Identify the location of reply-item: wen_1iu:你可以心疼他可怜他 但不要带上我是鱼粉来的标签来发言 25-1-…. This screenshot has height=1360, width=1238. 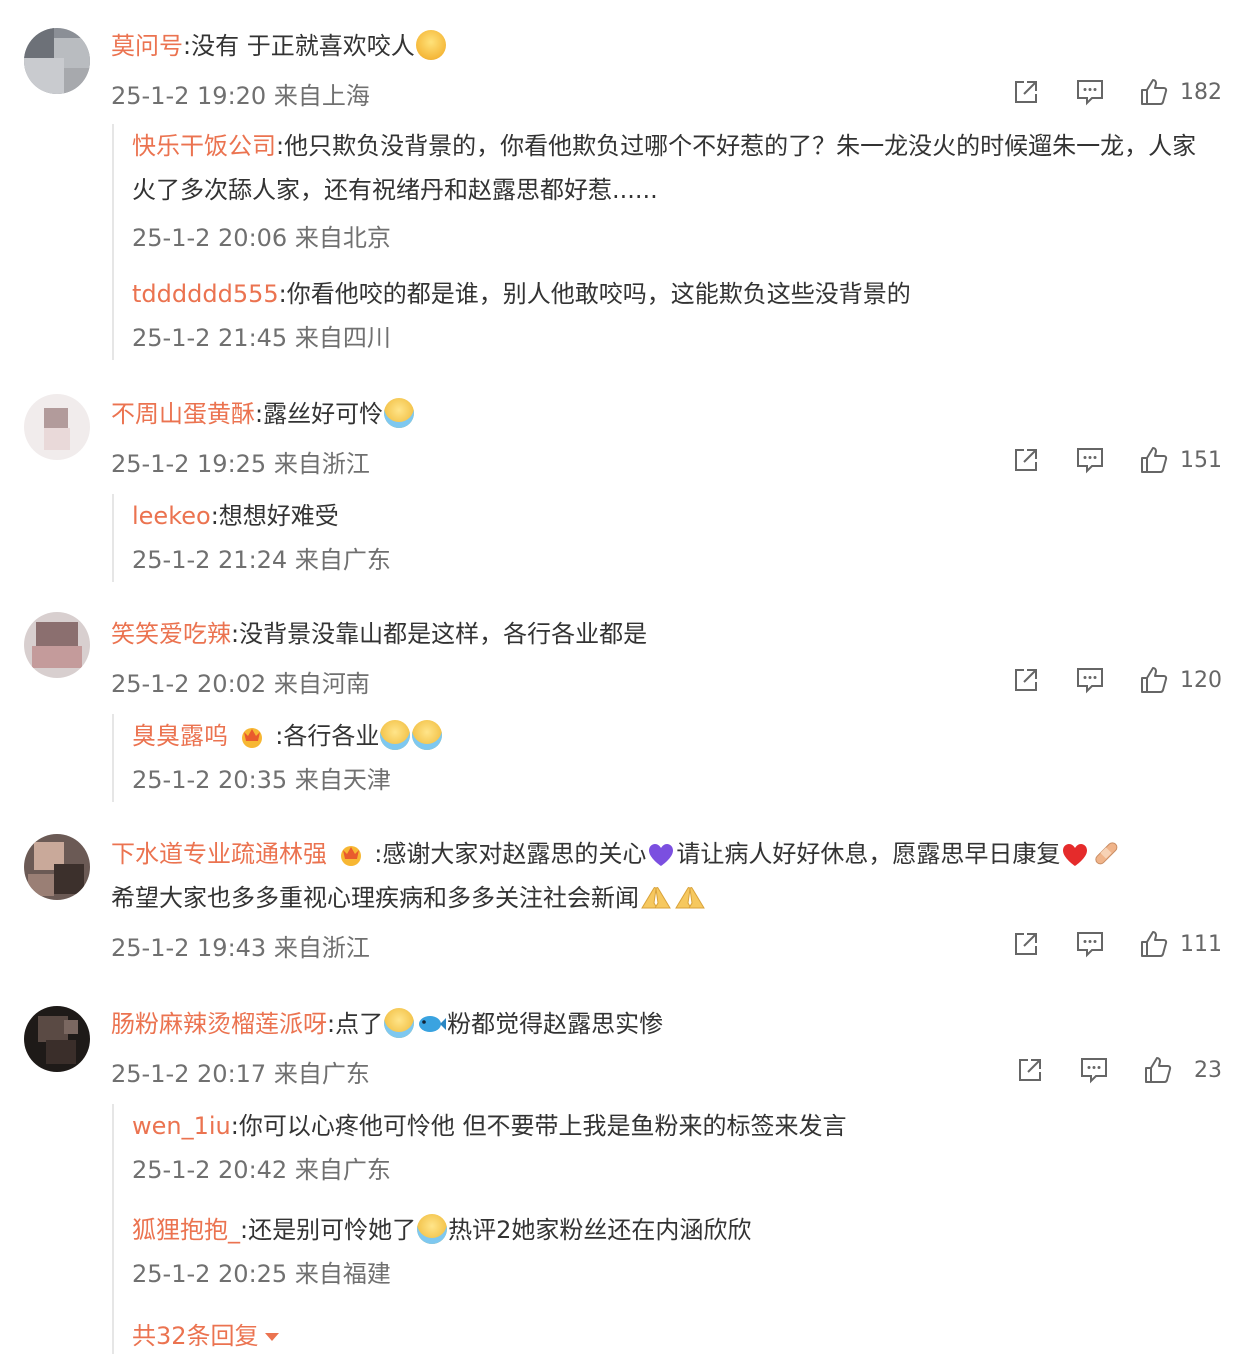
(675, 1144).